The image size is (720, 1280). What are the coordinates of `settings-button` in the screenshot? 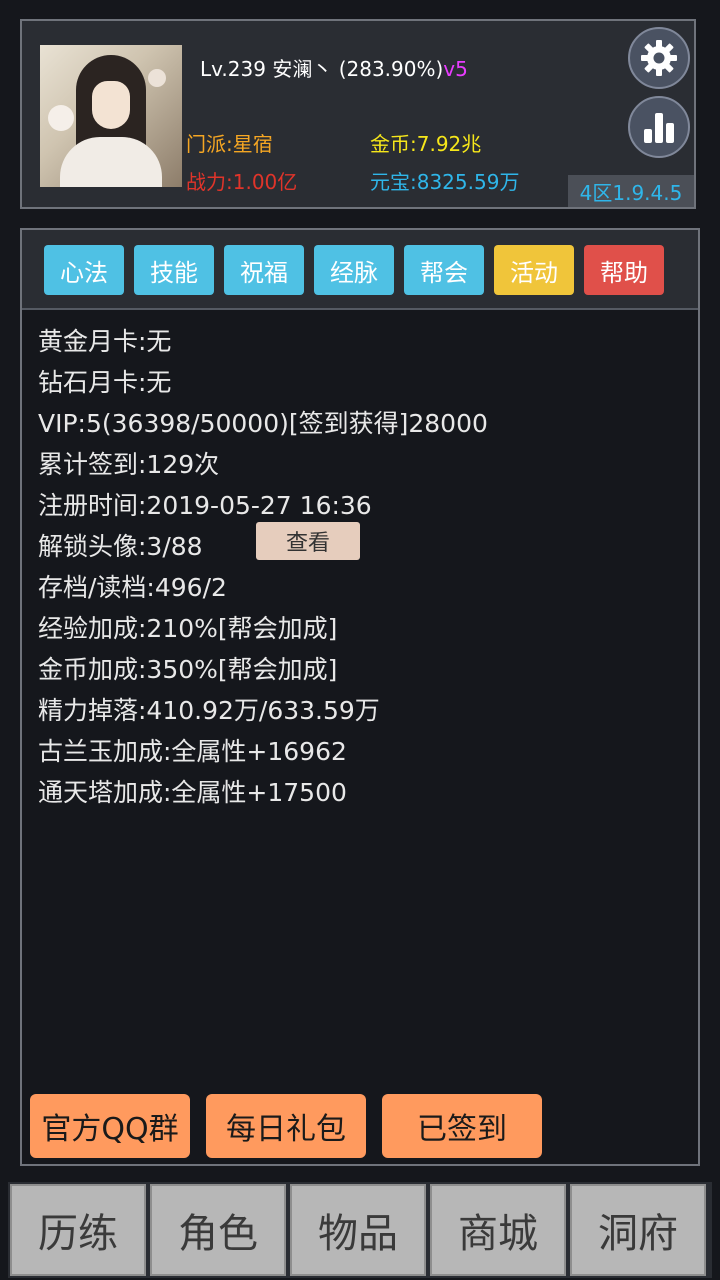 It's located at (659, 58).